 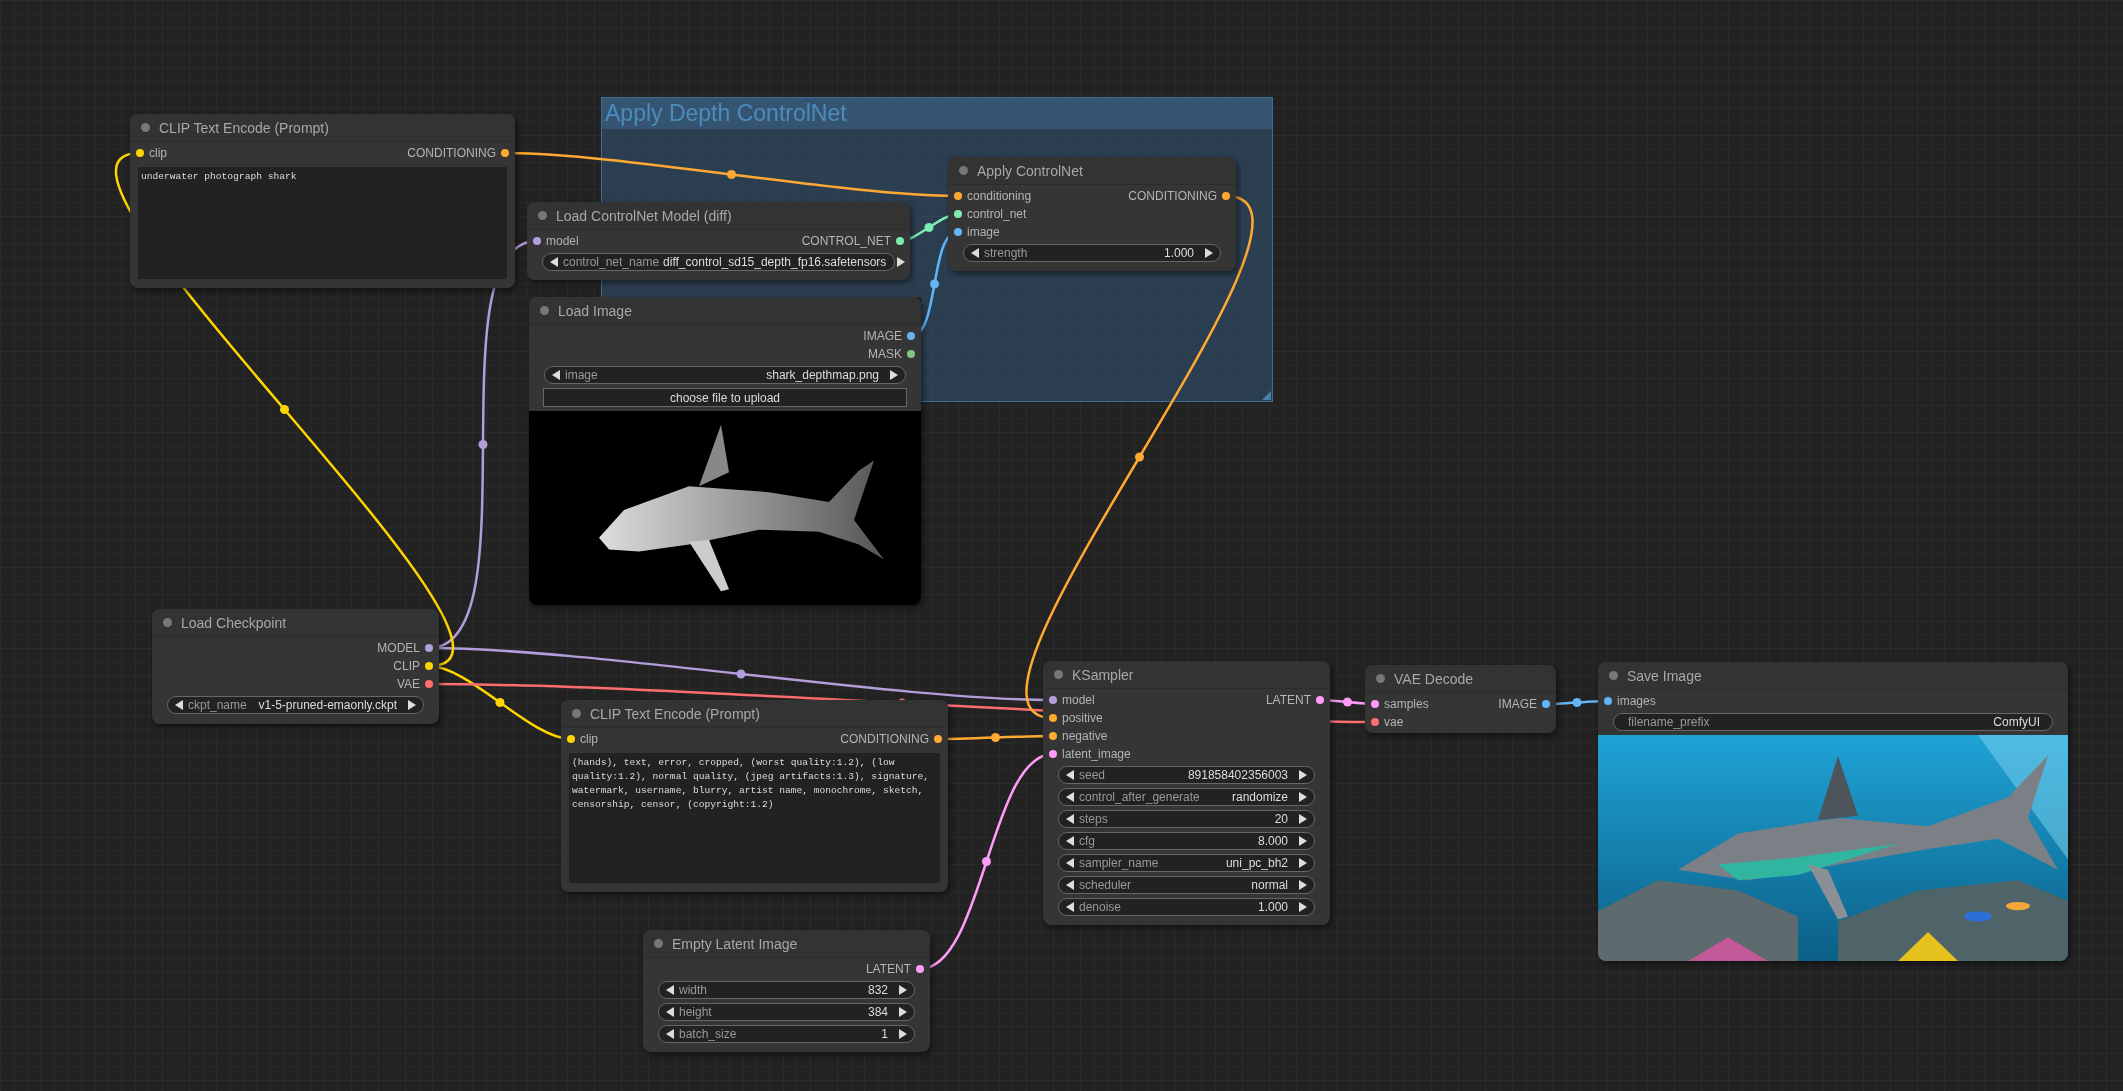 What do you see at coordinates (1186, 775) in the screenshot?
I see `number-widget: seed 891858402356003` at bounding box center [1186, 775].